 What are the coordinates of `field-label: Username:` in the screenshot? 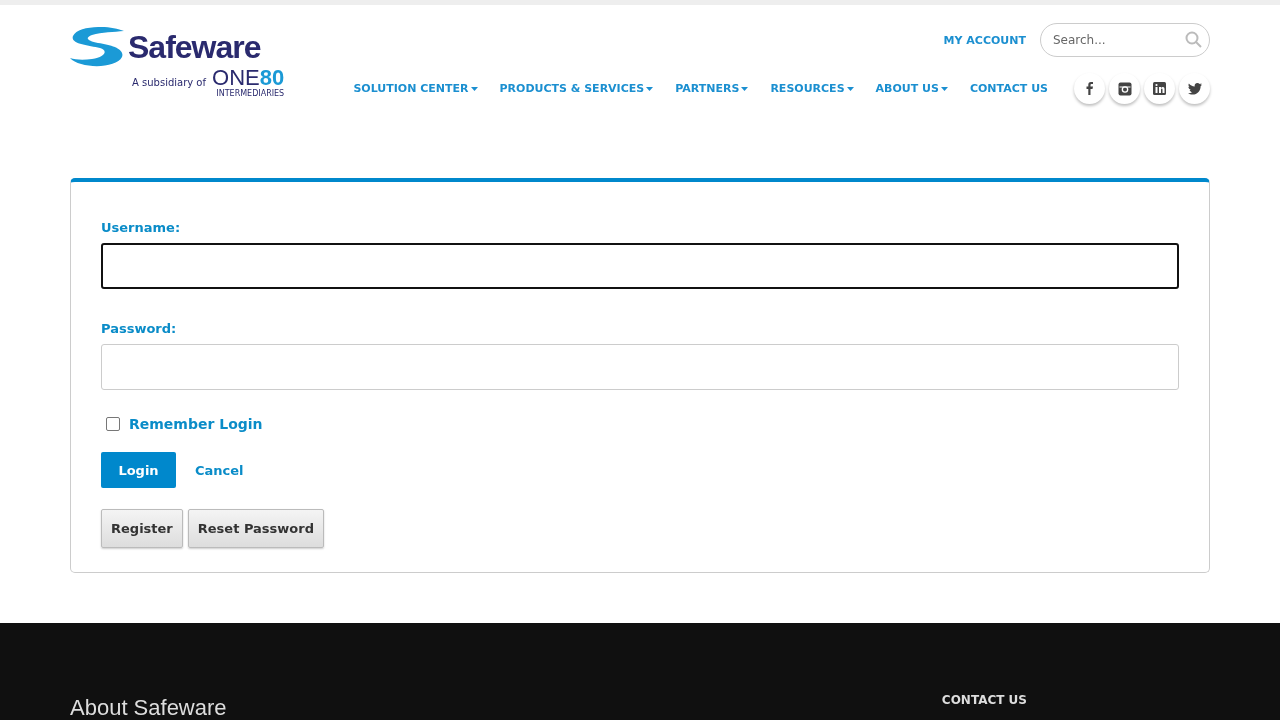 It's located at (141, 227).